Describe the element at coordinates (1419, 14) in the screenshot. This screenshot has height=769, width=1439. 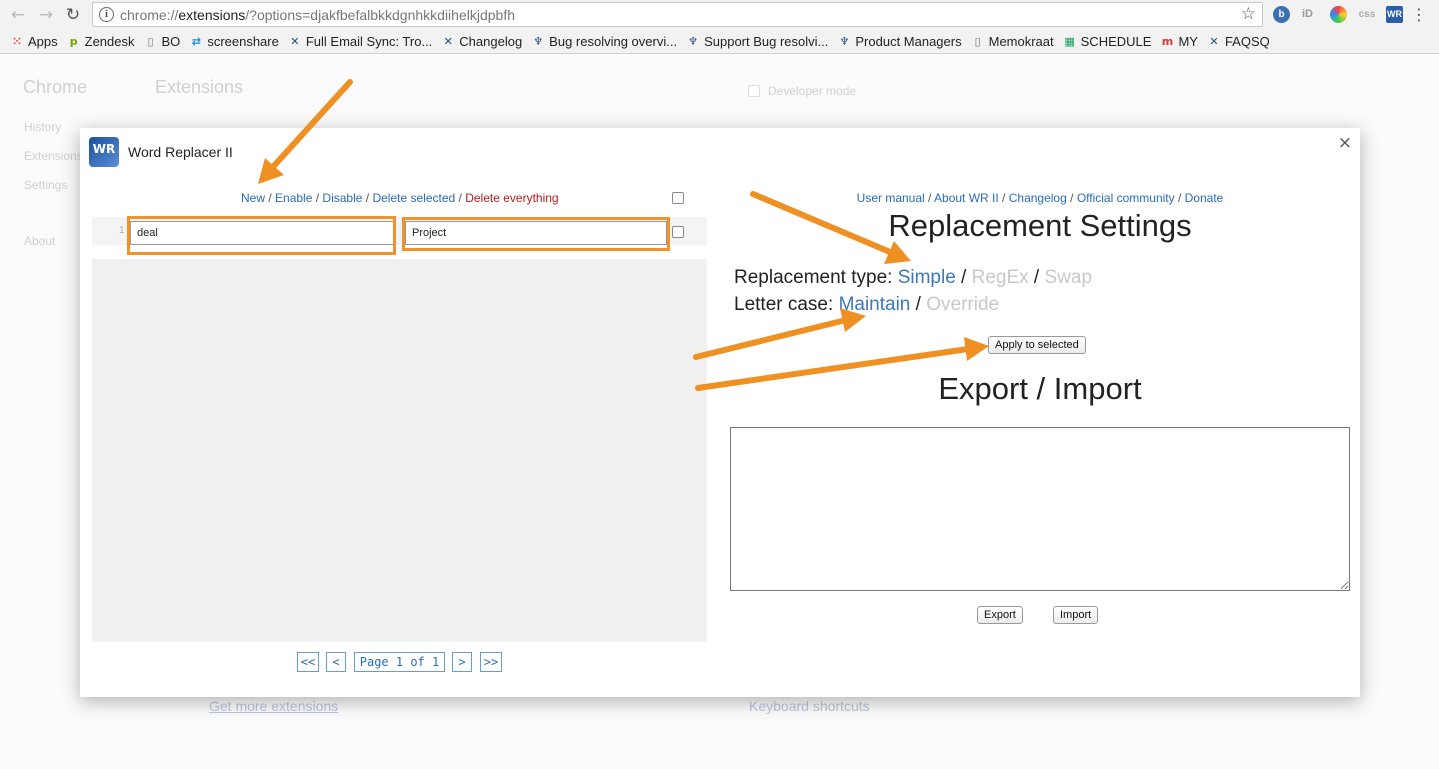
I see `browser-menu-icon: ⋮` at that location.